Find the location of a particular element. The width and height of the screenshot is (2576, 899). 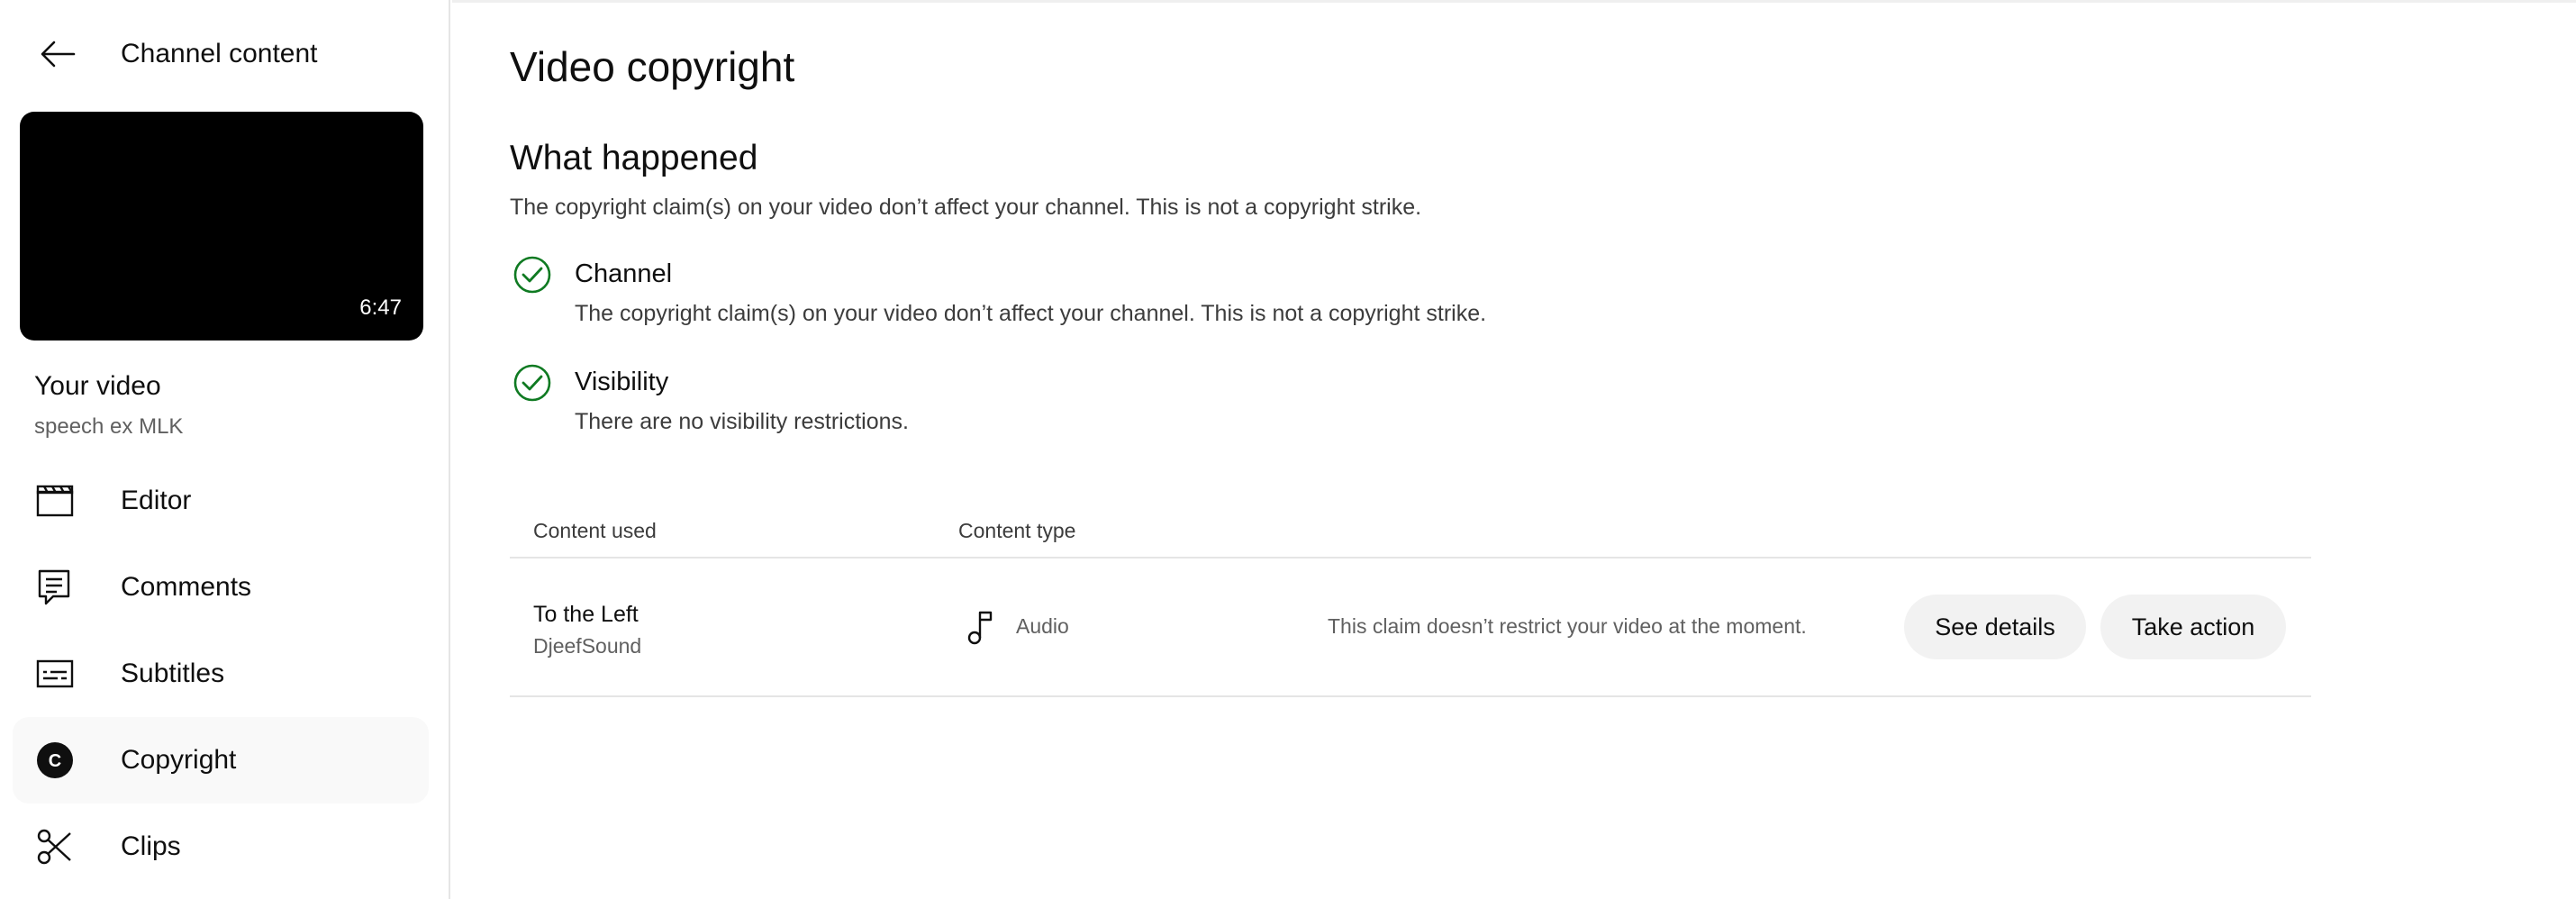

column-header-content-type: Content type is located at coordinates (1017, 530).